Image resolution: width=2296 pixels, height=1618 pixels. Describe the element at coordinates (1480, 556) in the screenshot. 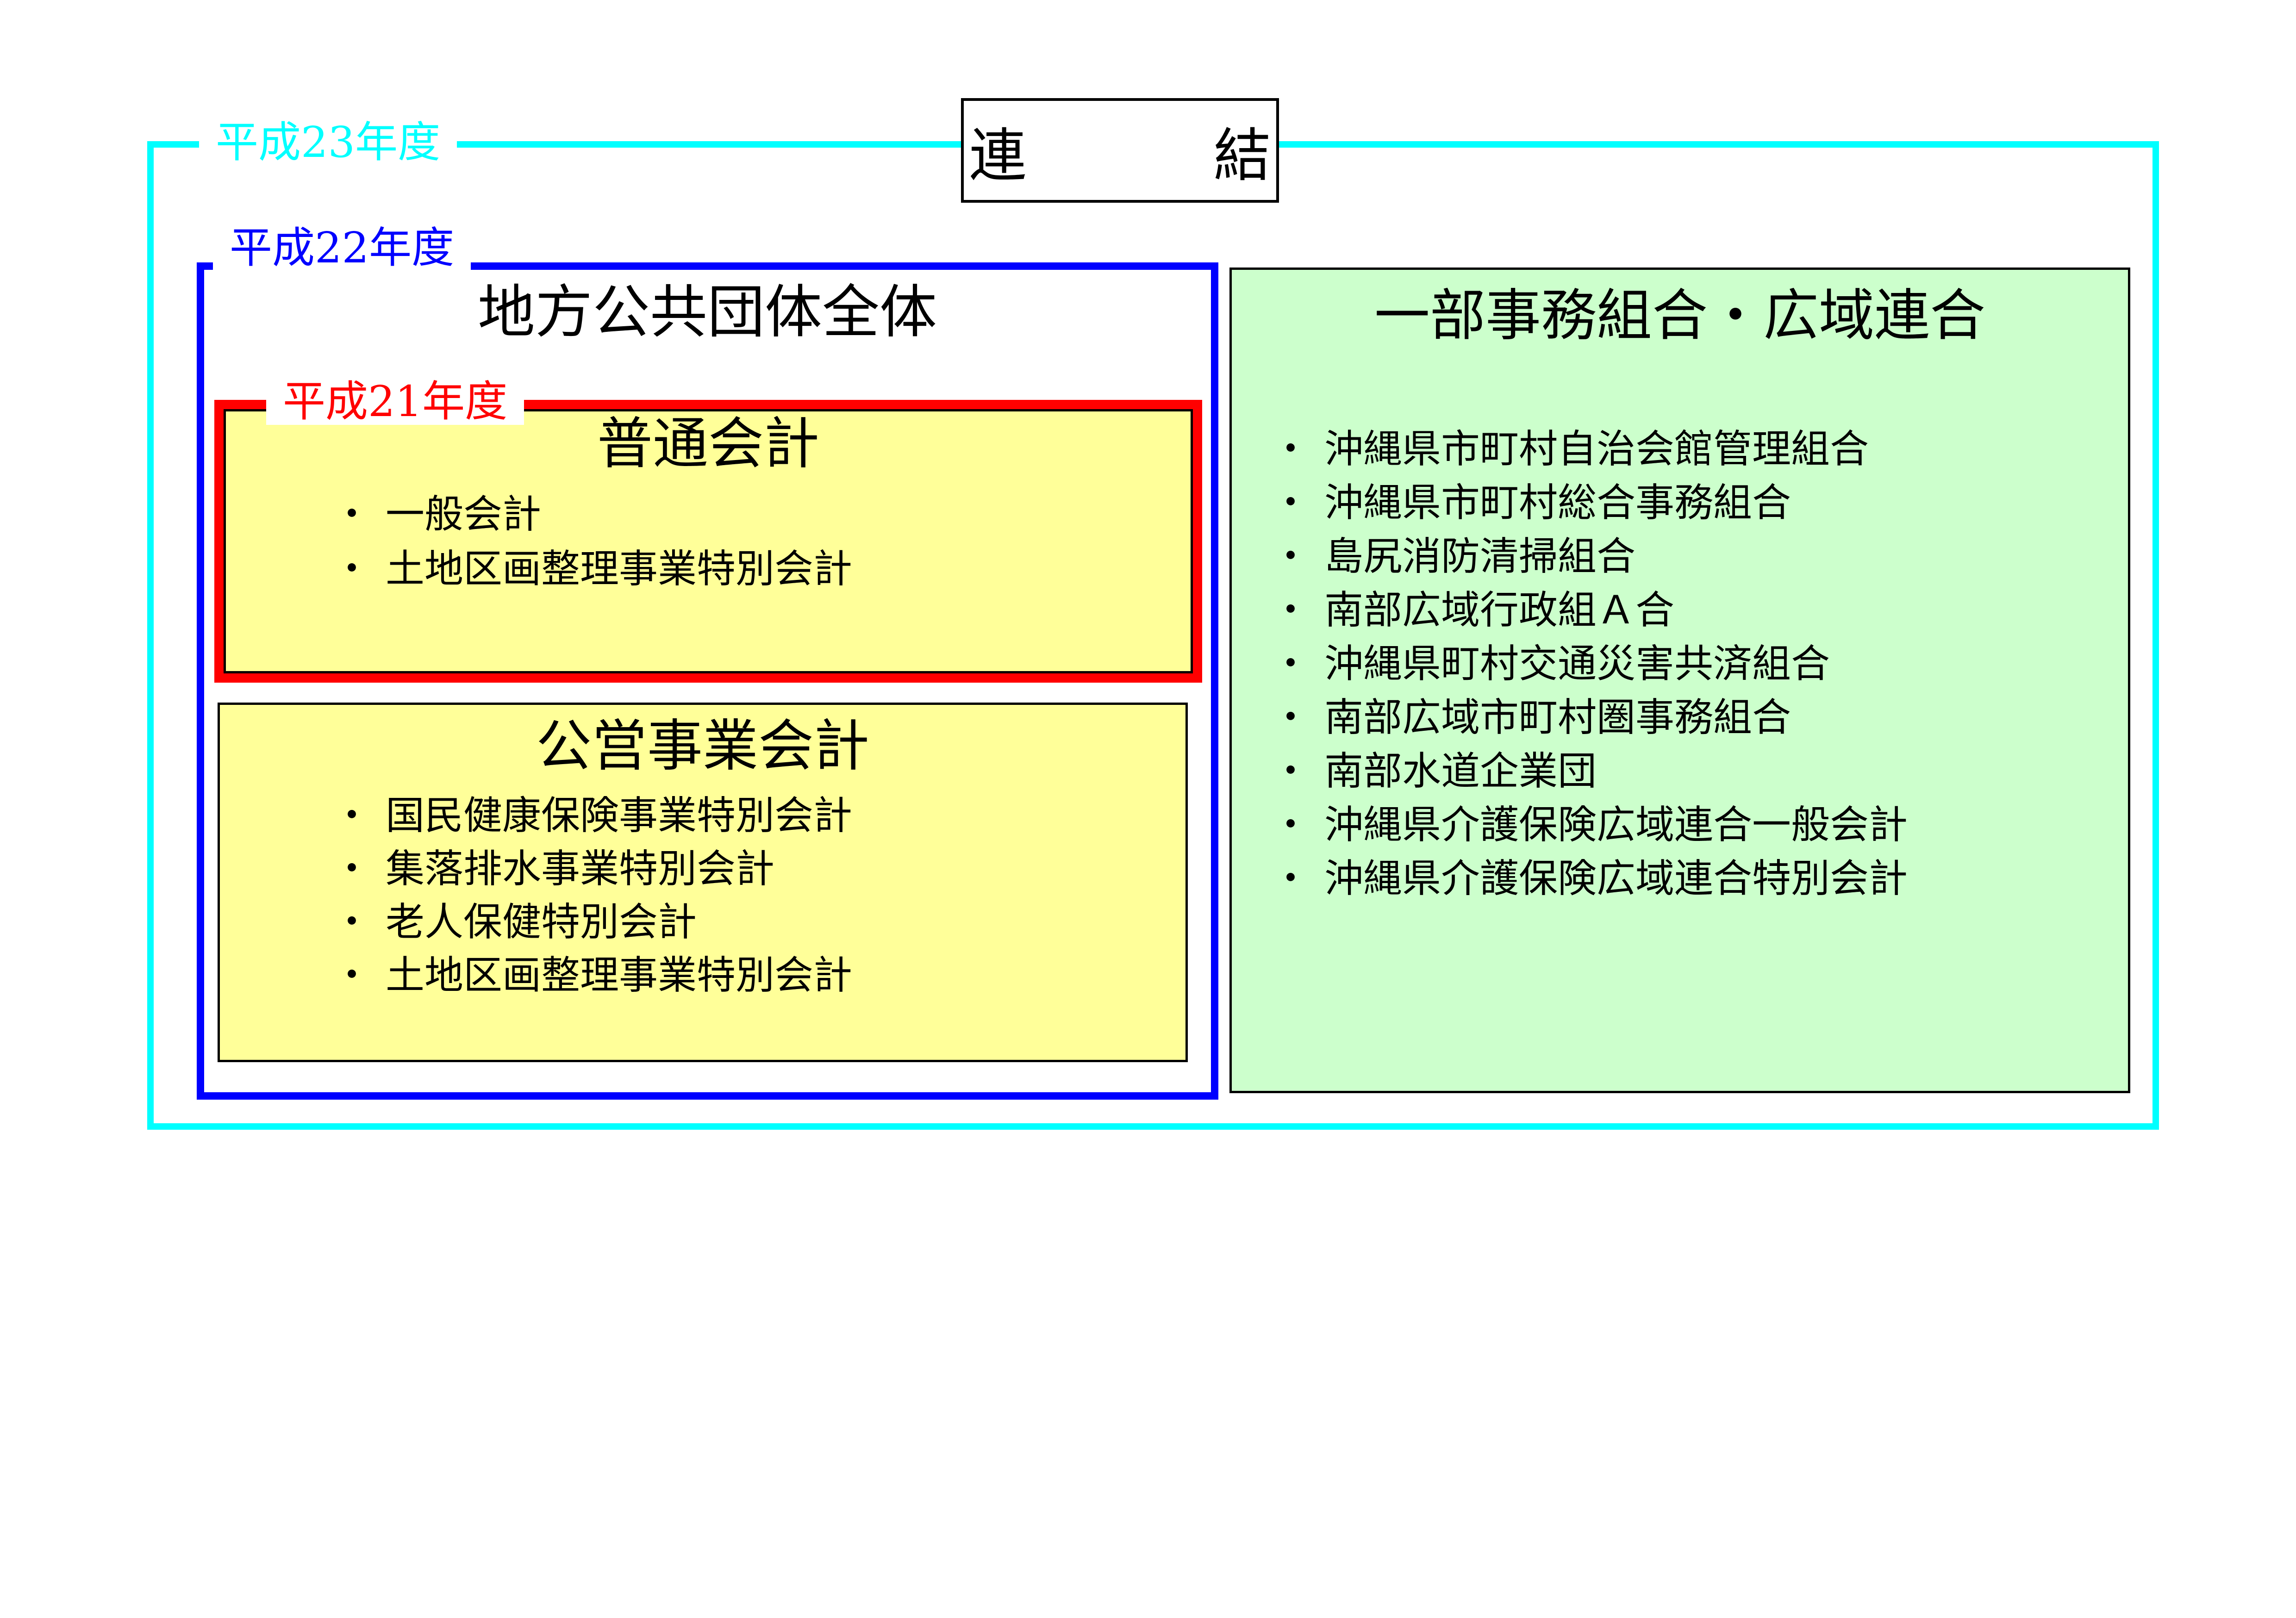

I see `item-label: 島尻消防清掃組合` at that location.